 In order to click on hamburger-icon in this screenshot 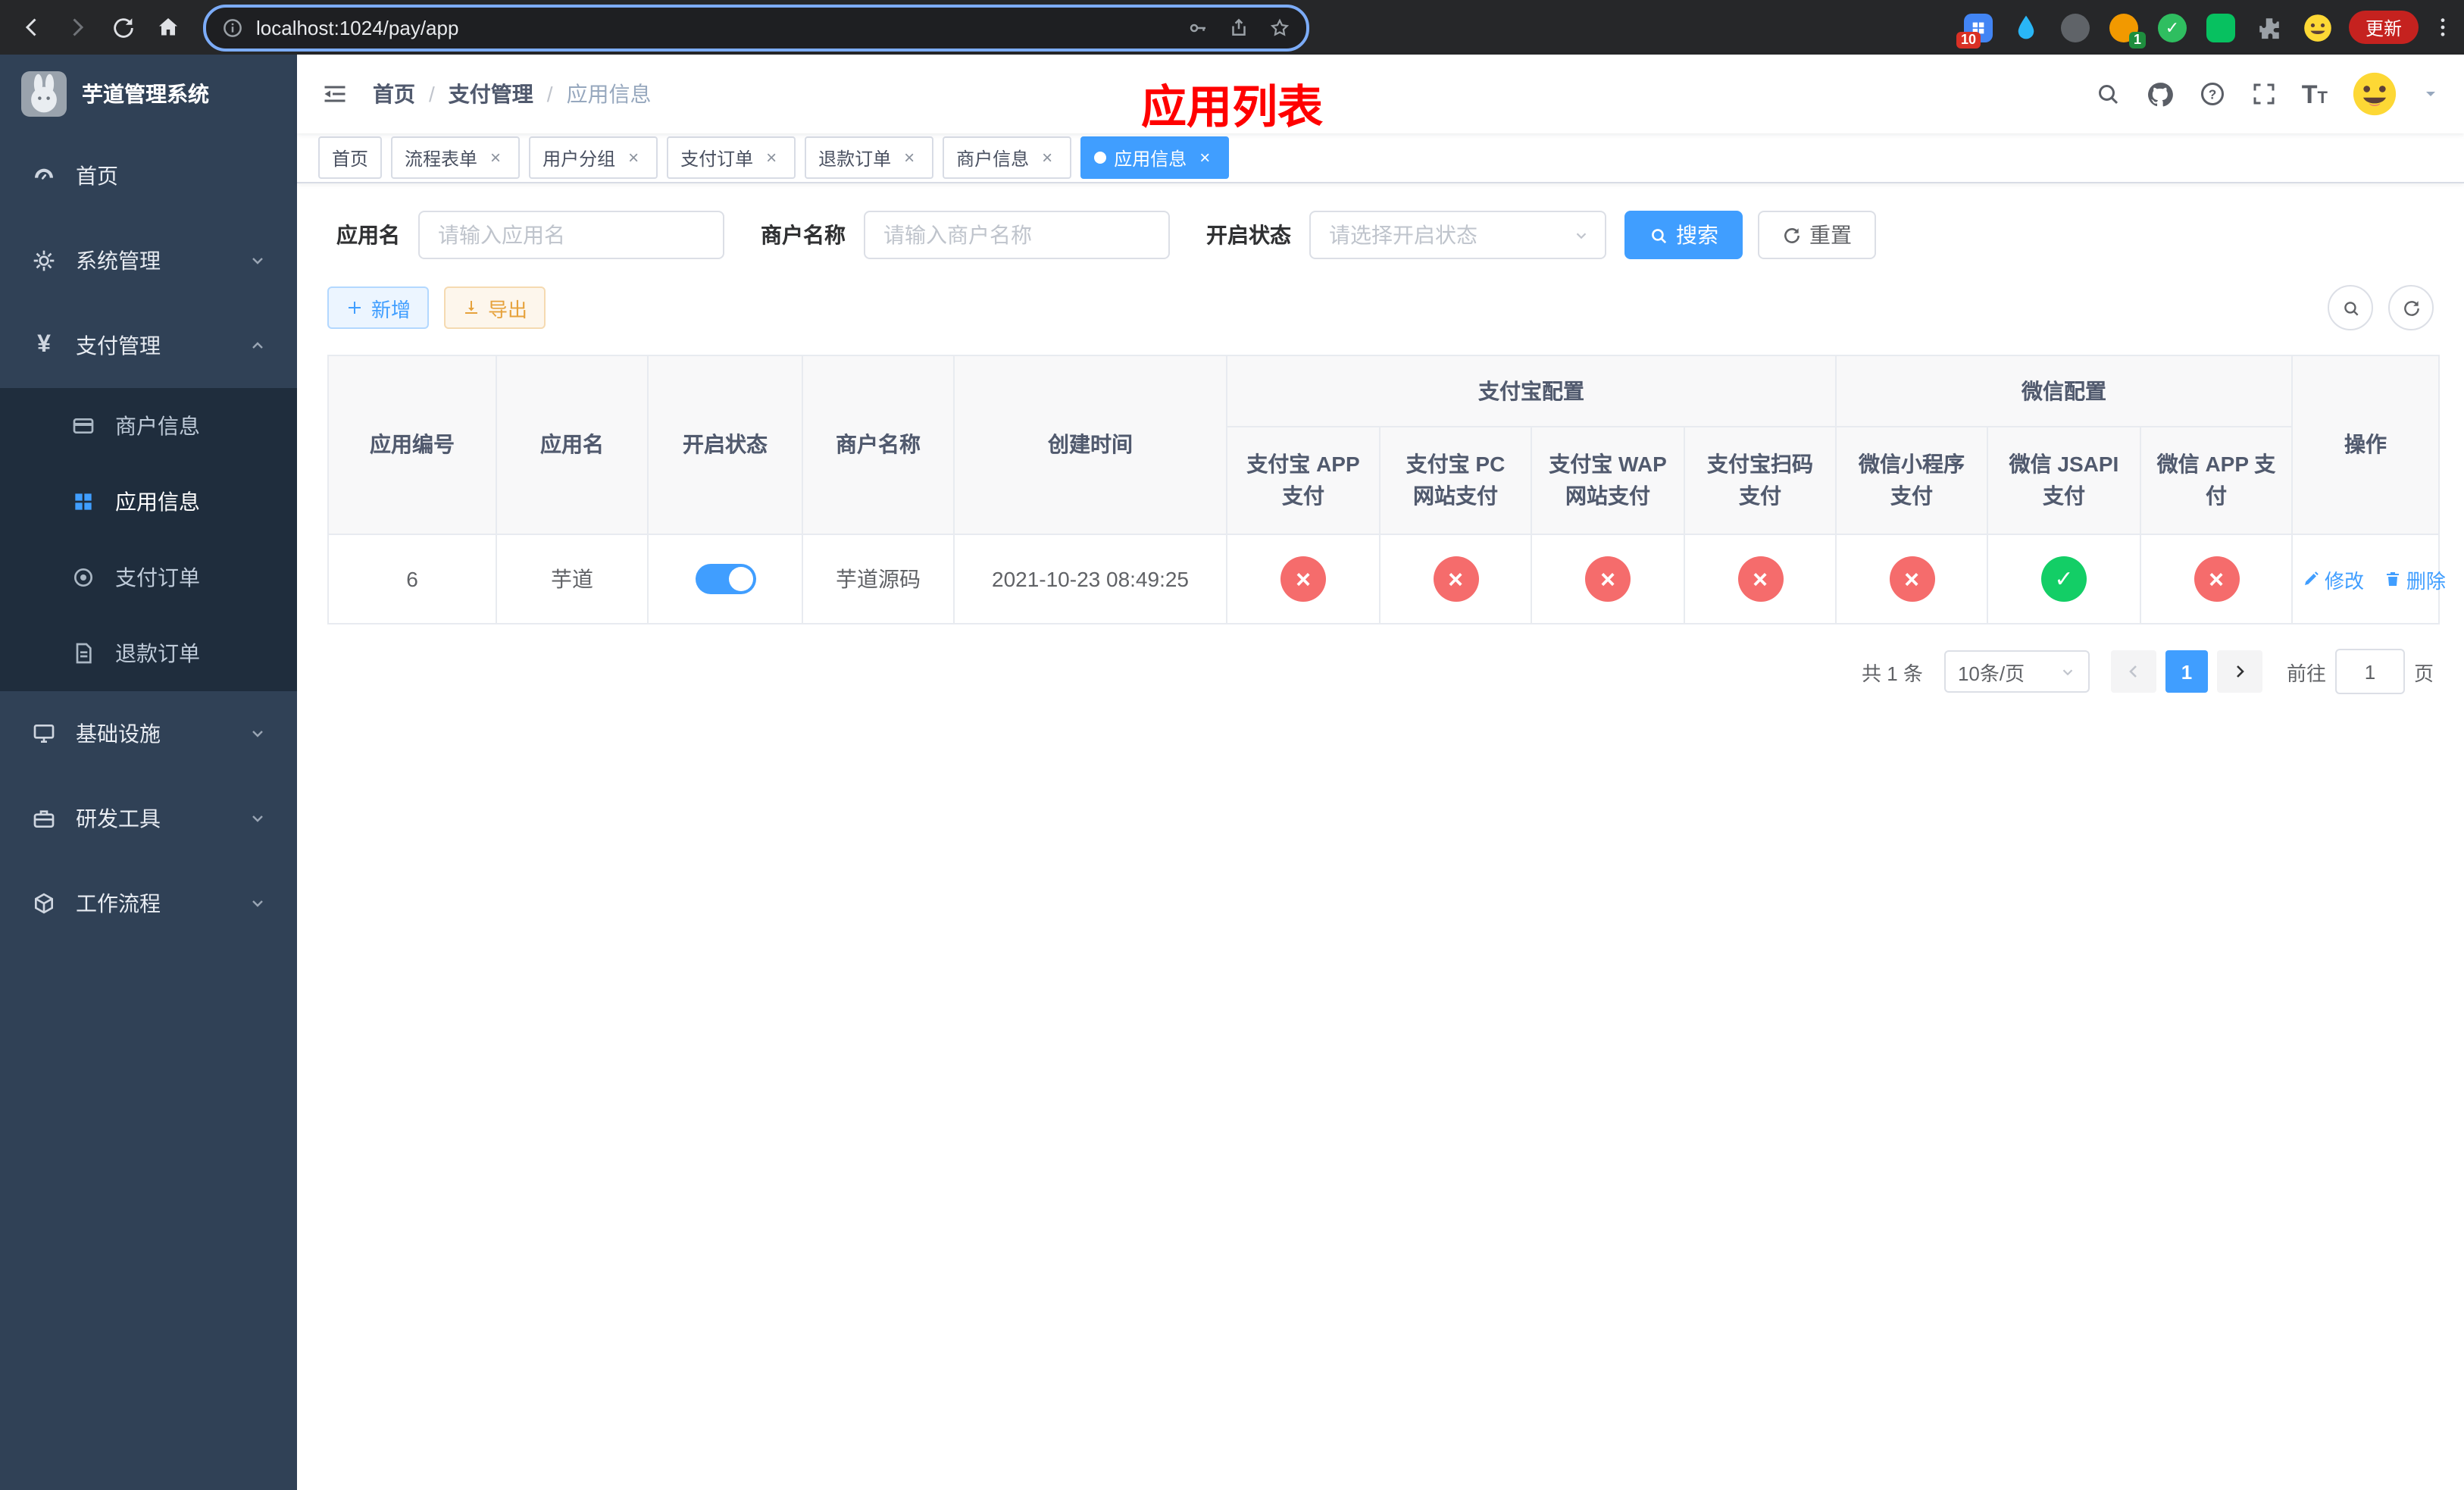, I will do `click(335, 94)`.